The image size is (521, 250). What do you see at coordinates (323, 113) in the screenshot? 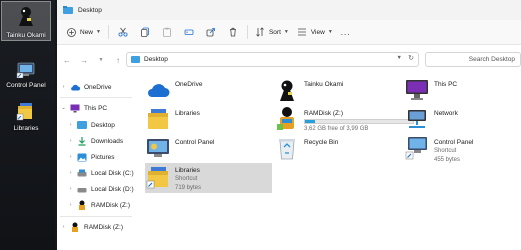
I see `drive-name: RAMDisk (Z:)` at bounding box center [323, 113].